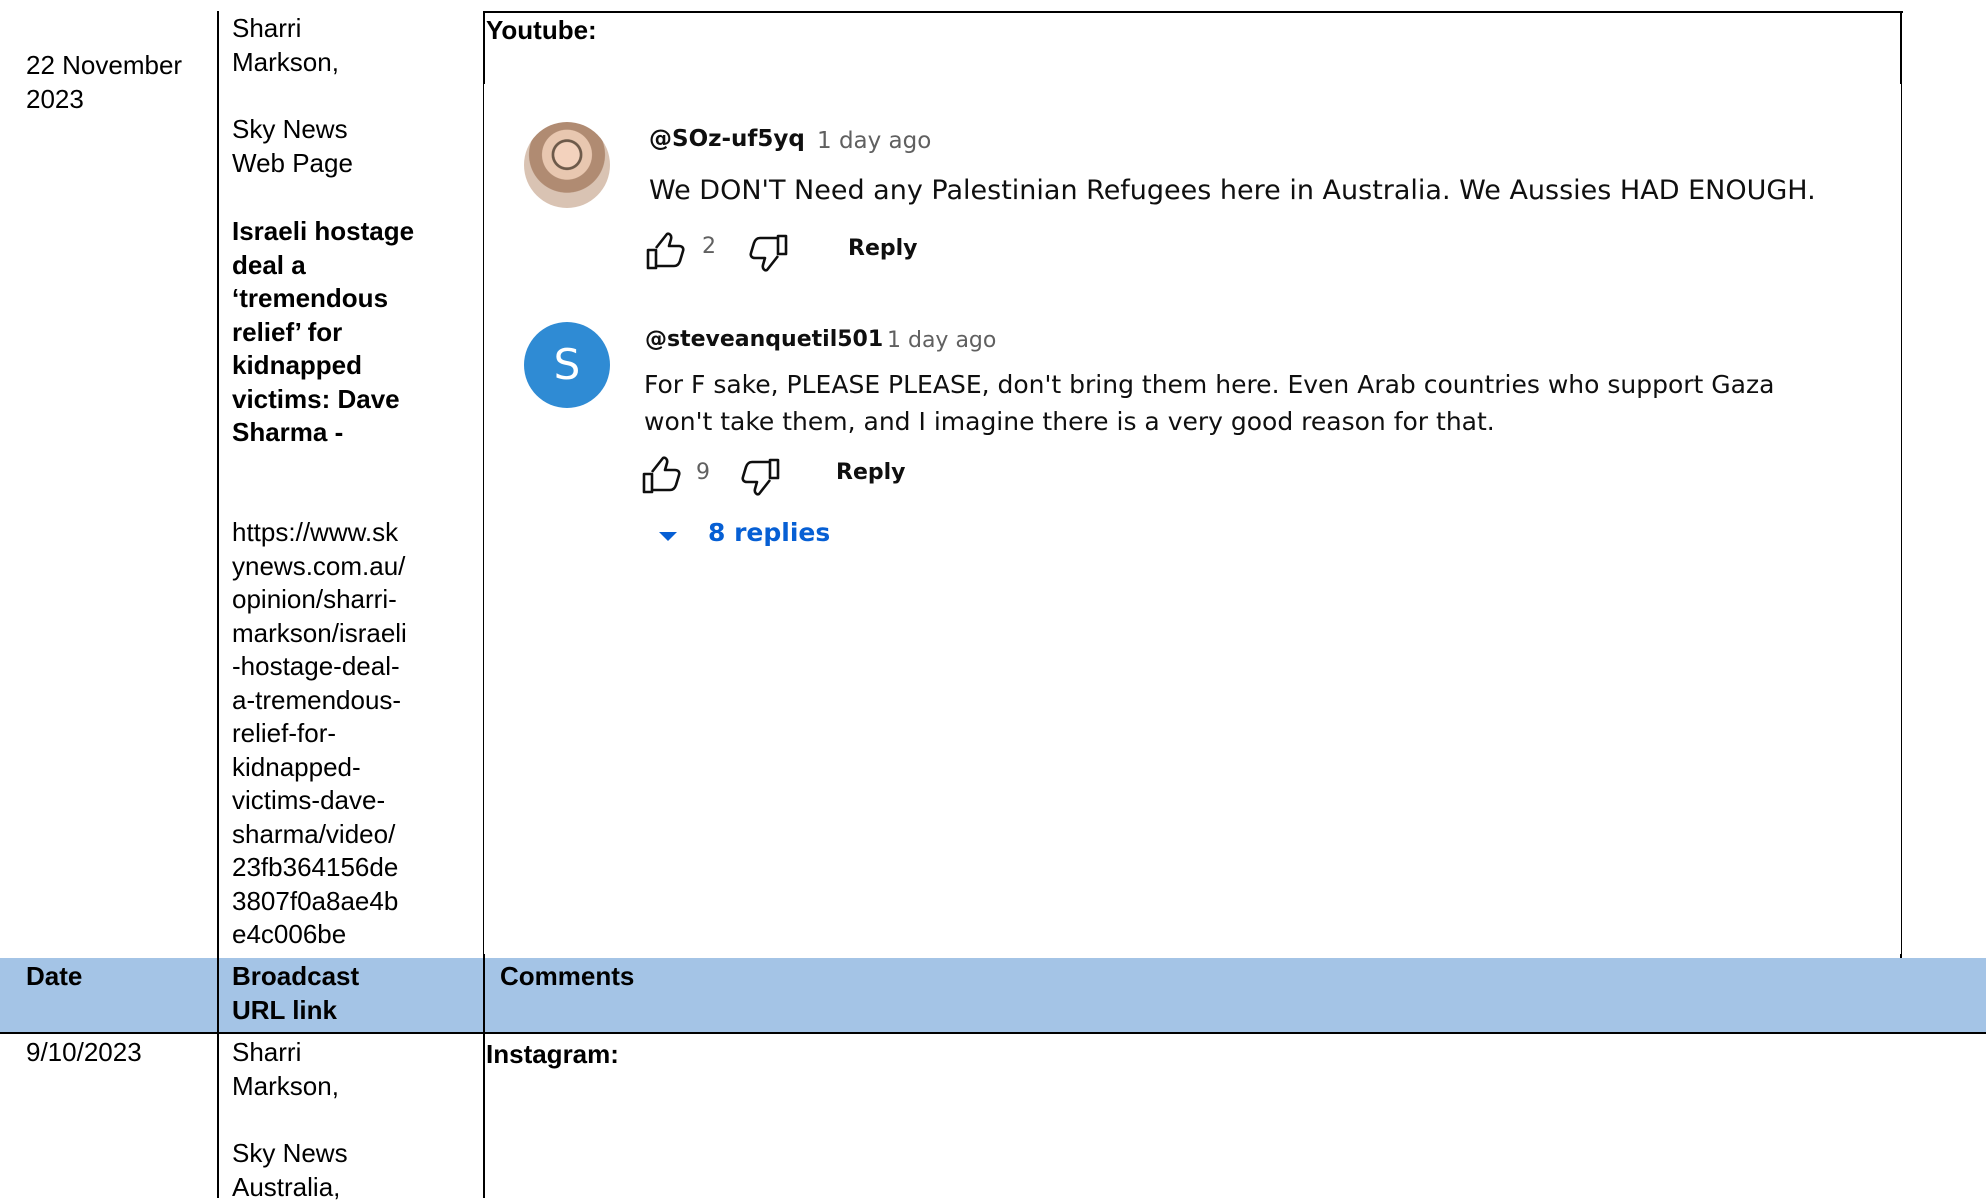  What do you see at coordinates (668, 536) in the screenshot?
I see `caret-down-icon` at bounding box center [668, 536].